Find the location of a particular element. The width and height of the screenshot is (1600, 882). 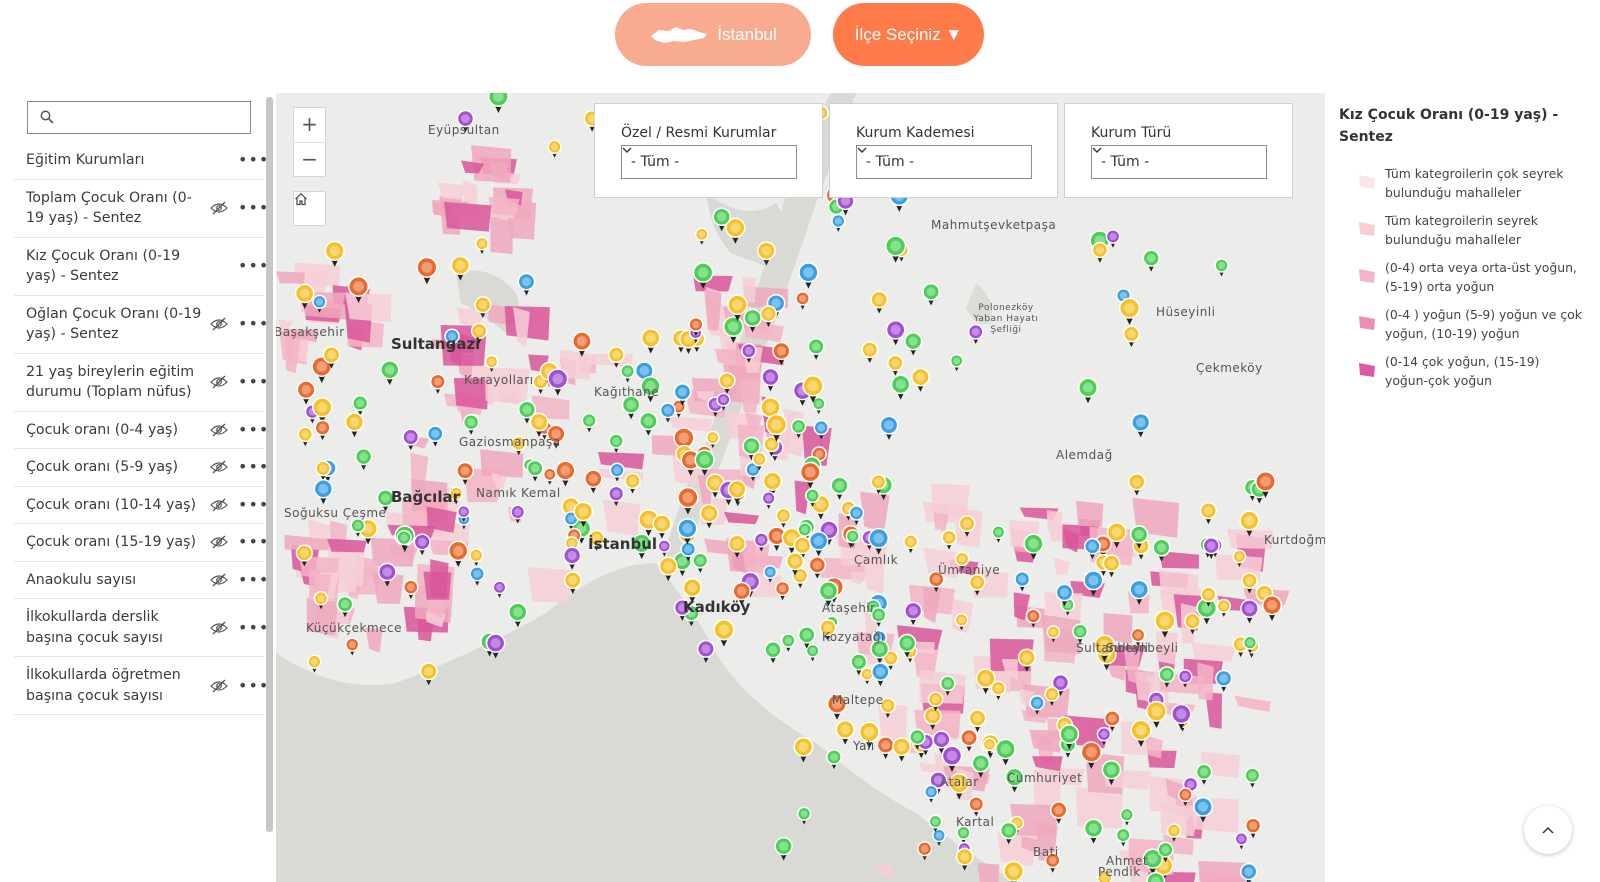

istanbul-silhouette-icon is located at coordinates (679, 34).